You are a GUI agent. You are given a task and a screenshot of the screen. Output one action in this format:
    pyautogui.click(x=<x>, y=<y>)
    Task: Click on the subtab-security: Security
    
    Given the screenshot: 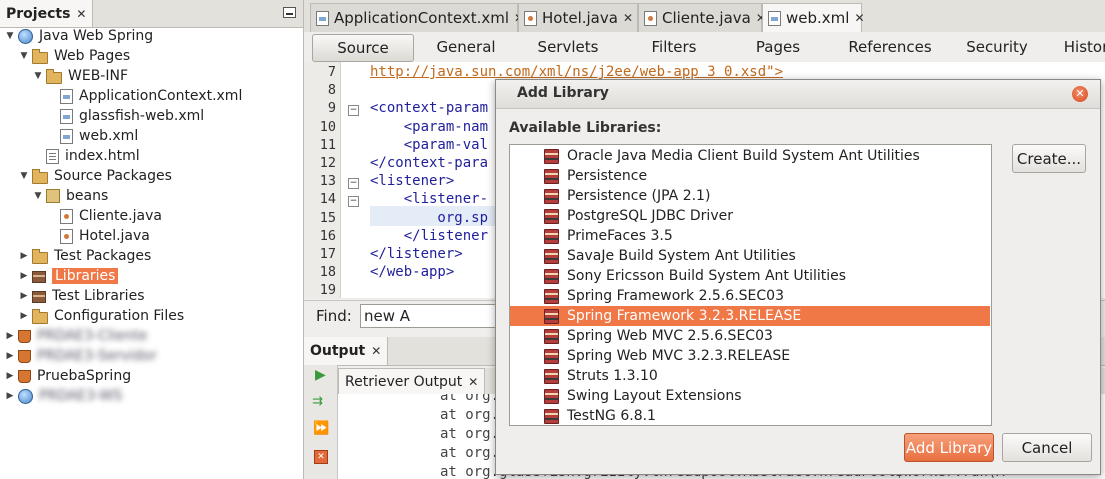 What is the action you would take?
    pyautogui.click(x=997, y=47)
    